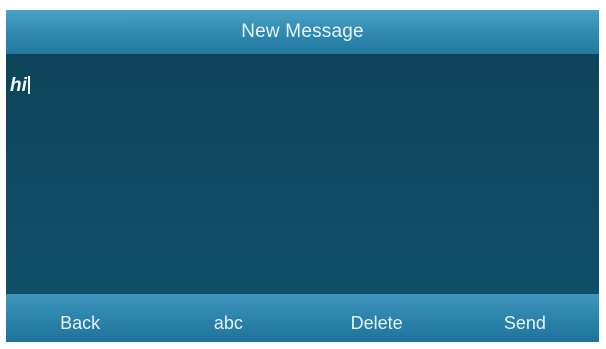 The image size is (606, 349). I want to click on text-cursor, so click(28, 85).